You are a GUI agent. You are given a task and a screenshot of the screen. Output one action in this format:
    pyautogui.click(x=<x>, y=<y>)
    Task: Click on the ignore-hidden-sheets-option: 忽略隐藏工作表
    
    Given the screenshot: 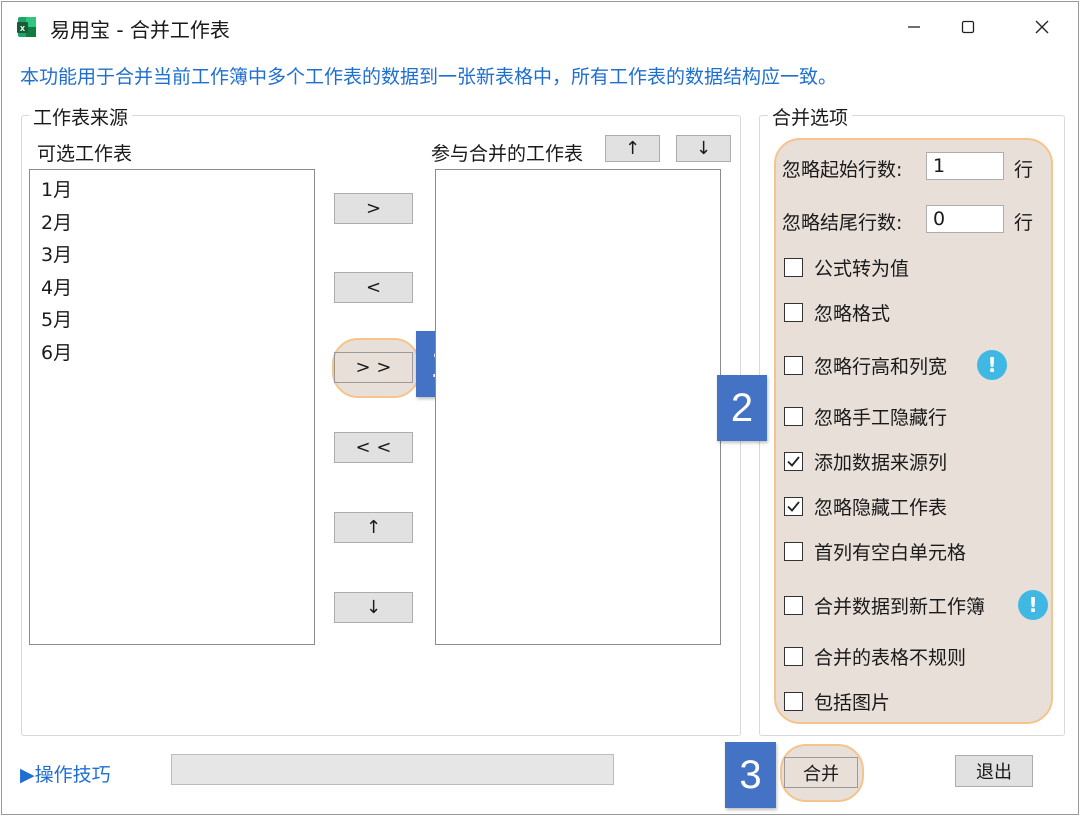 What is the action you would take?
    pyautogui.click(x=866, y=506)
    